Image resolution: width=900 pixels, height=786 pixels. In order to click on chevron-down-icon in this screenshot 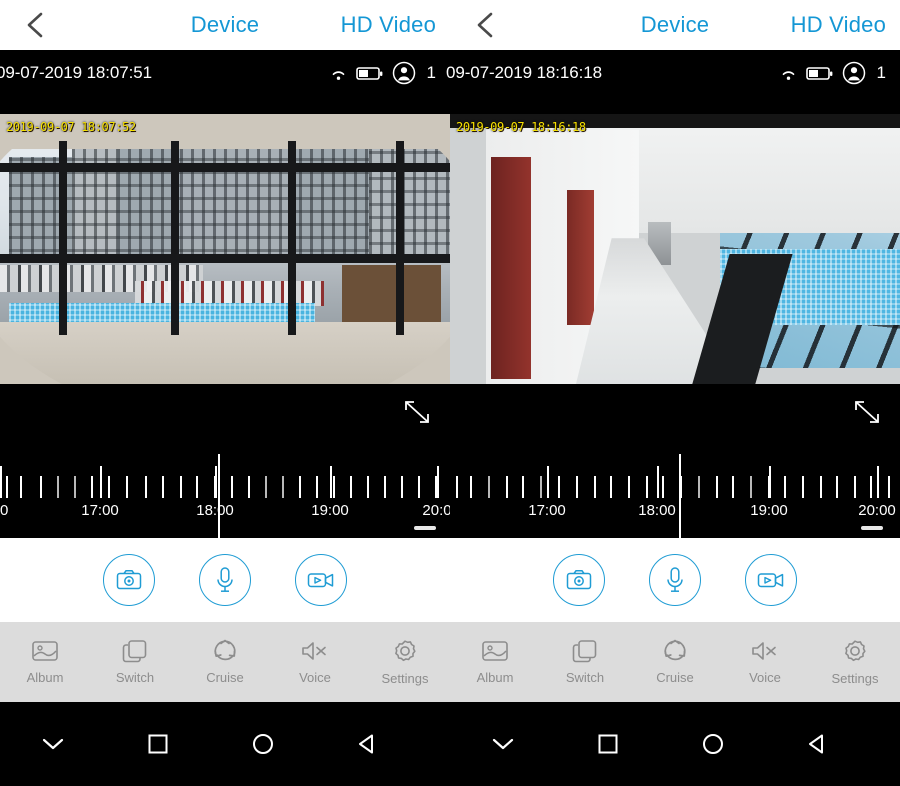, I will do `click(52, 744)`.